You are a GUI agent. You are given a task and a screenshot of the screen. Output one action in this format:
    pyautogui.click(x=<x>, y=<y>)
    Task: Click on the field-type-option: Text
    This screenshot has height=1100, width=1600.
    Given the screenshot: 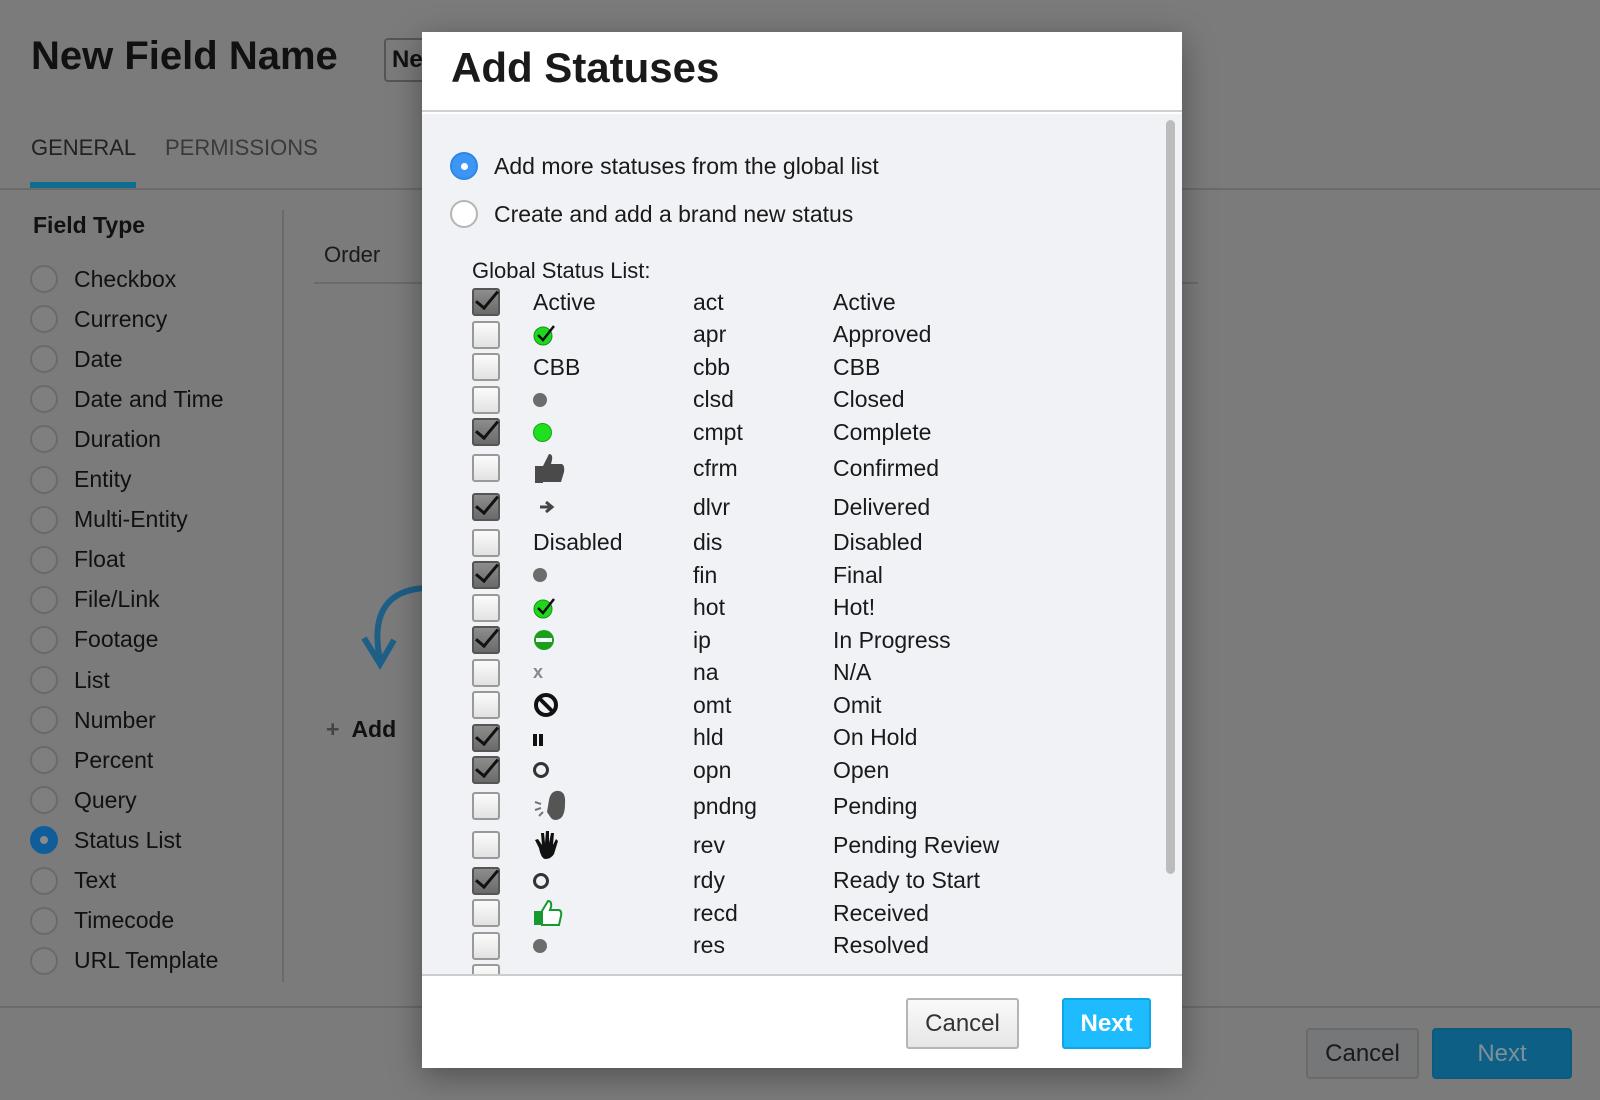 What is the action you would take?
    pyautogui.click(x=73, y=880)
    